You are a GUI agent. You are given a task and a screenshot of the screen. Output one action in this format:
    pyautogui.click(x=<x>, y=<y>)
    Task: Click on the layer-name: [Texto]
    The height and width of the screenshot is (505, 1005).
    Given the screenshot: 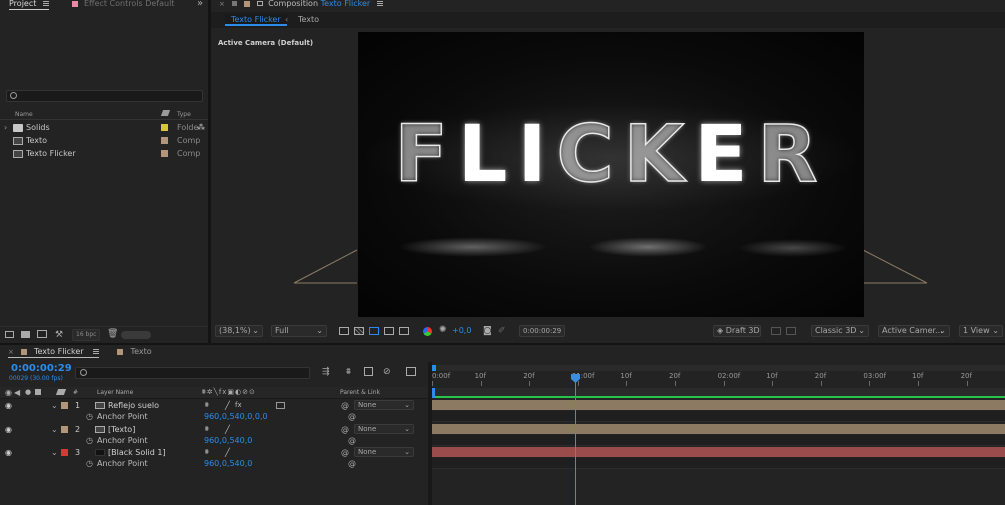 What is the action you would take?
    pyautogui.click(x=121, y=429)
    